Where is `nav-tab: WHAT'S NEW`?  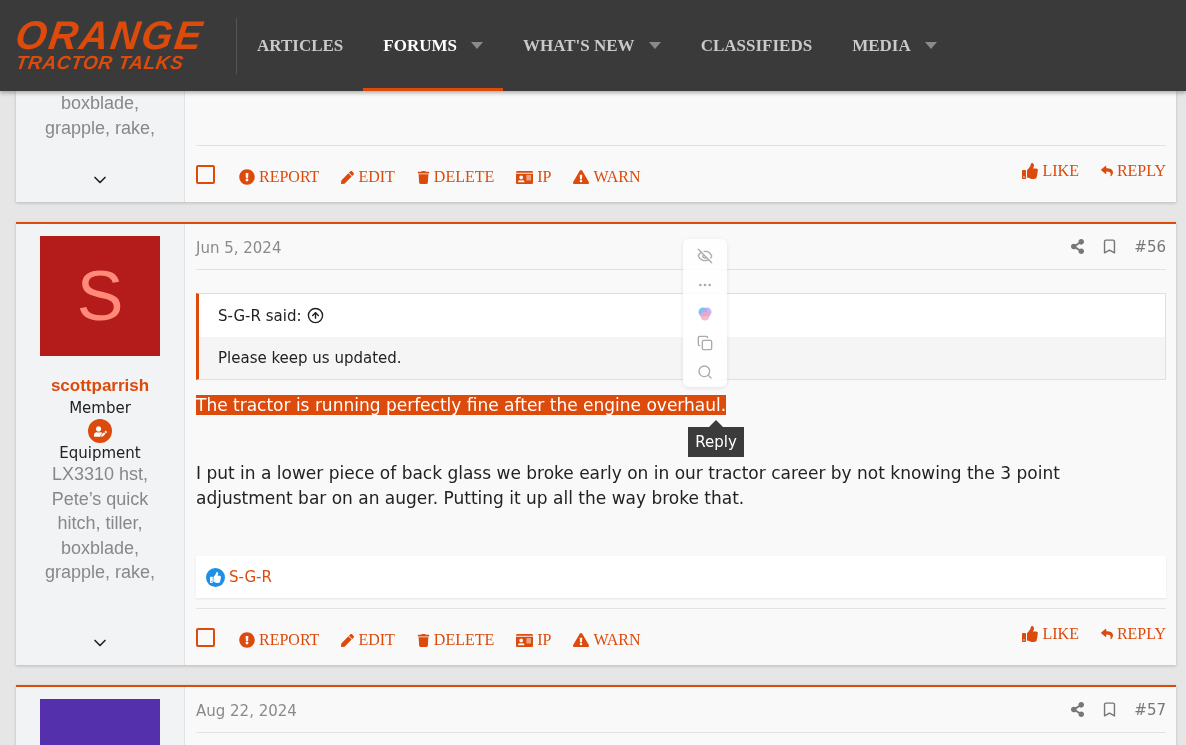
nav-tab: WHAT'S NEW is located at coordinates (592, 45).